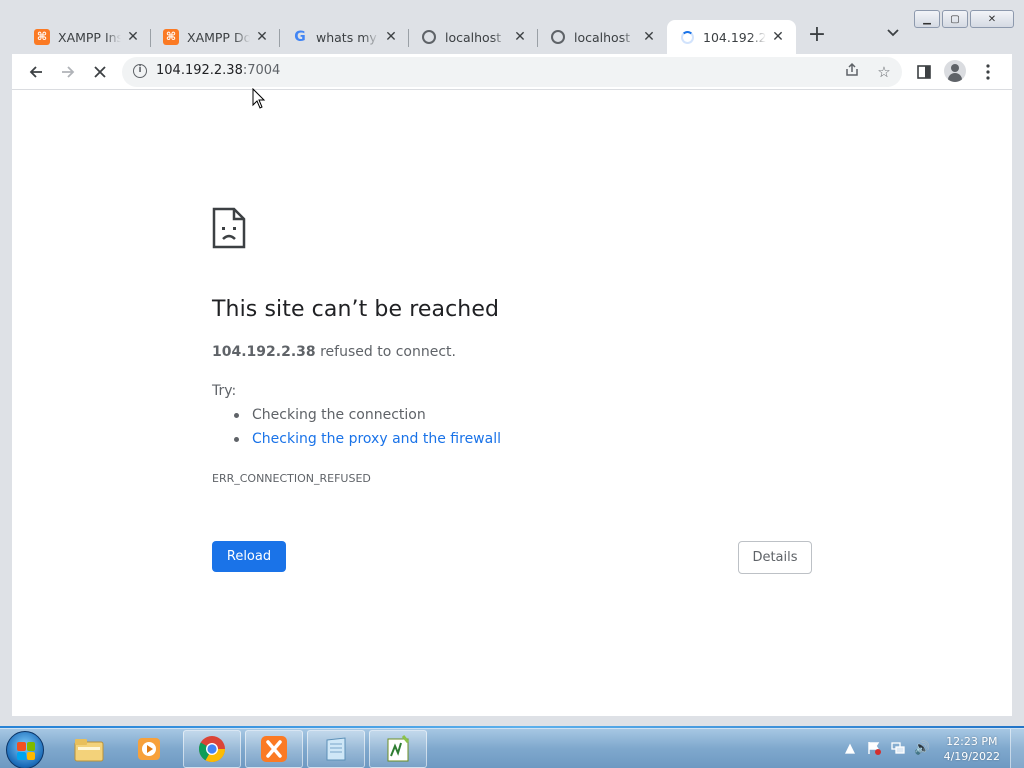 The image size is (1024, 768). What do you see at coordinates (992, 19) in the screenshot?
I see `close-window-button: ✕` at bounding box center [992, 19].